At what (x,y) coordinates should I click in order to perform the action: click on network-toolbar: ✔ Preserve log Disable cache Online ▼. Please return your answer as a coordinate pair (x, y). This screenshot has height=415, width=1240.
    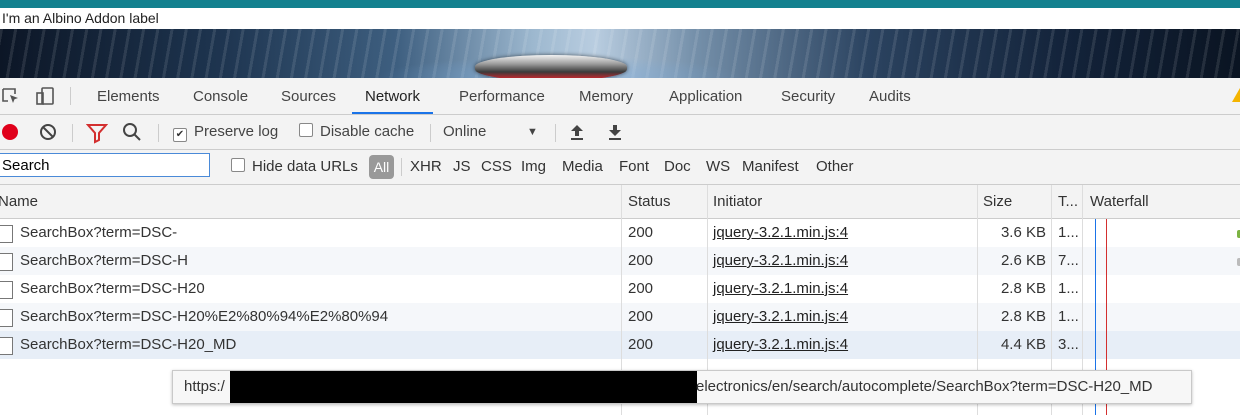
    Looking at the image, I should click on (620, 132).